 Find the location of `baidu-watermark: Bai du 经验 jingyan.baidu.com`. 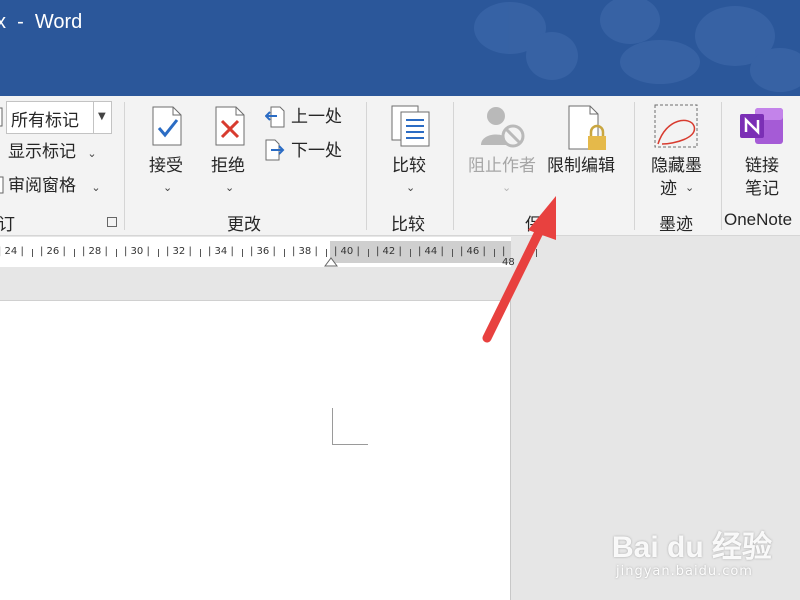

baidu-watermark: Bai du 经验 jingyan.baidu.com is located at coordinates (697, 547).